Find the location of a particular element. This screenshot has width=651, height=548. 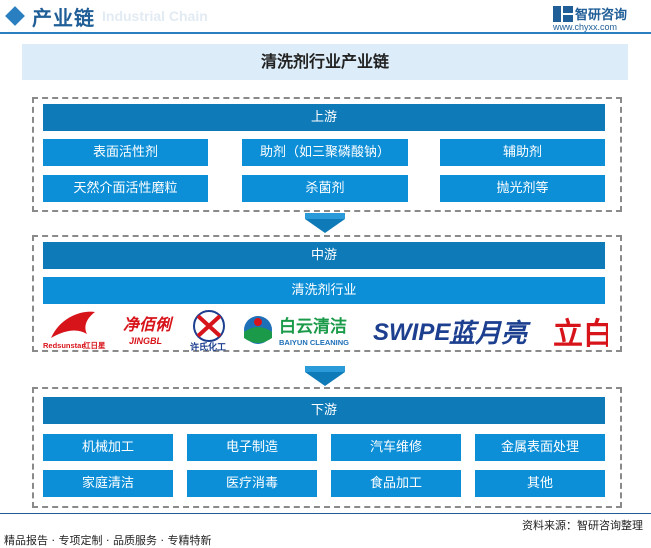

upstream-item: 表面活性剂 is located at coordinates (125, 152).